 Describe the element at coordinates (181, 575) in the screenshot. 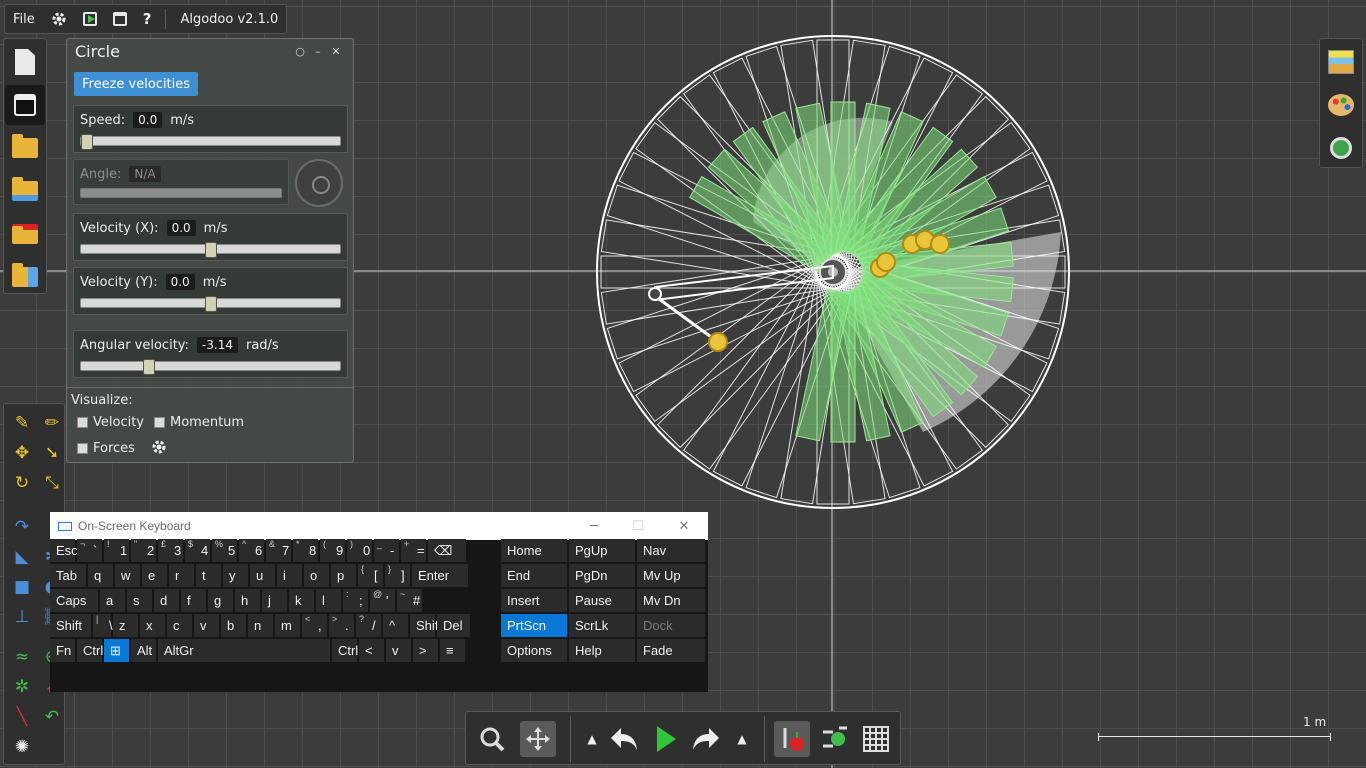

I see `key-1-4: r` at that location.